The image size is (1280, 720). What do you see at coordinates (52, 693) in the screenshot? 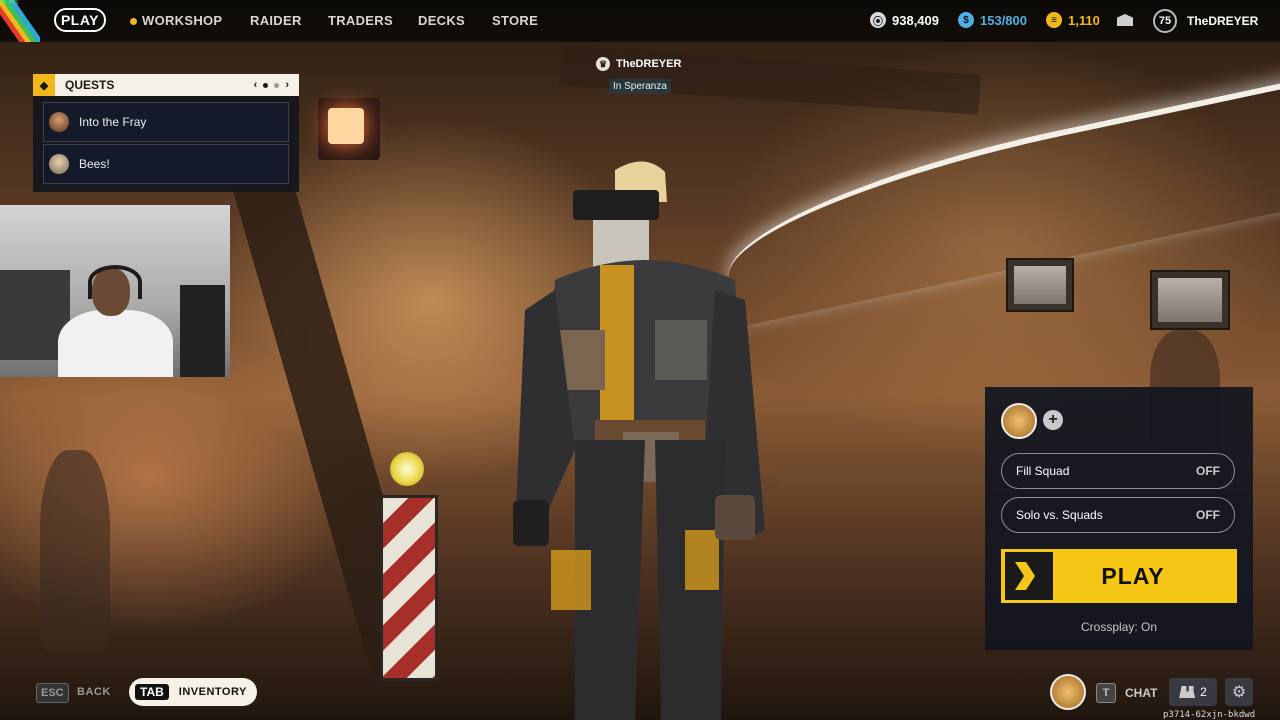
I see `esc-key-hint: ESC` at bounding box center [52, 693].